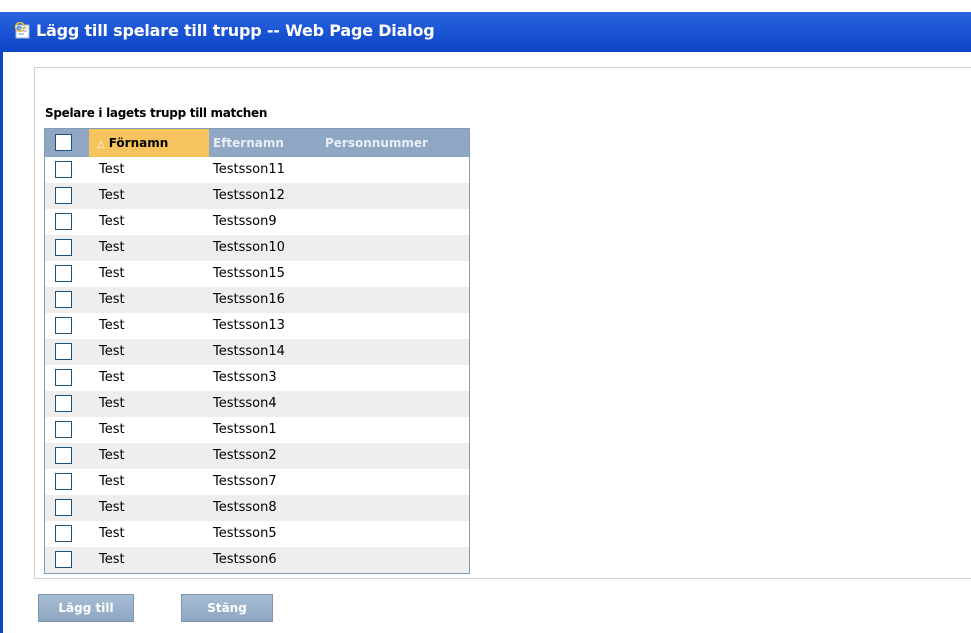 The width and height of the screenshot is (971, 633). What do you see at coordinates (227, 608) in the screenshot?
I see `close-button: Stäng` at bounding box center [227, 608].